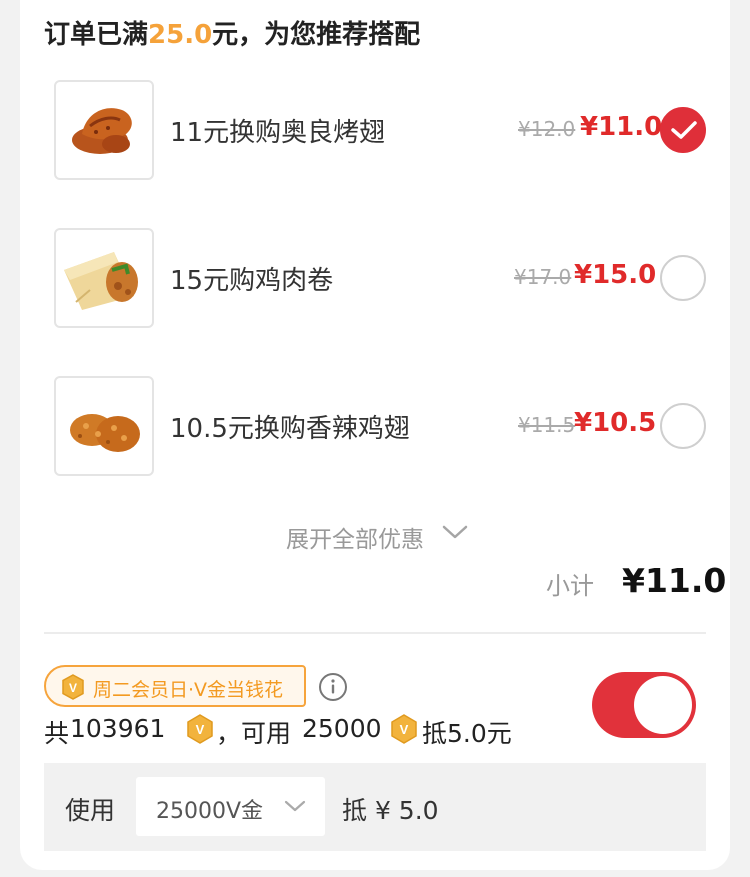  I want to click on balance-prefix: 共, so click(57, 733).